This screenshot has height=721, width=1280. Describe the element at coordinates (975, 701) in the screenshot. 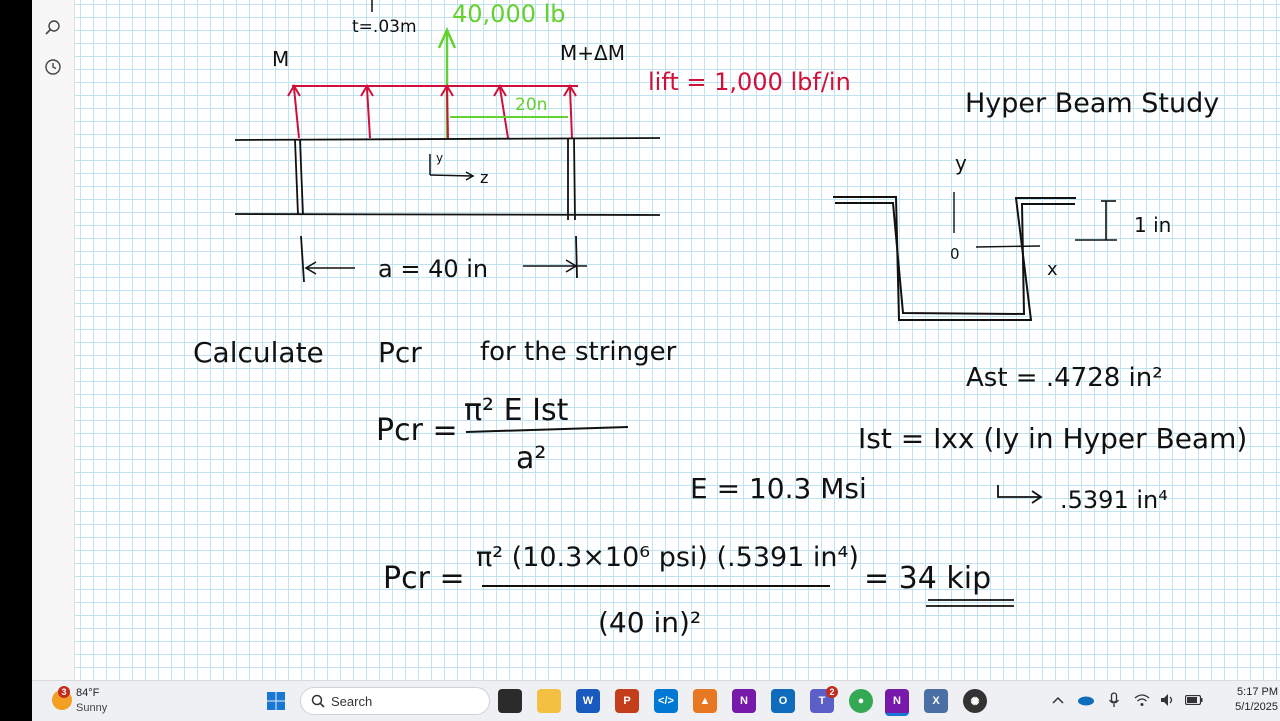

I see `chatgpt-icon: ✺` at that location.